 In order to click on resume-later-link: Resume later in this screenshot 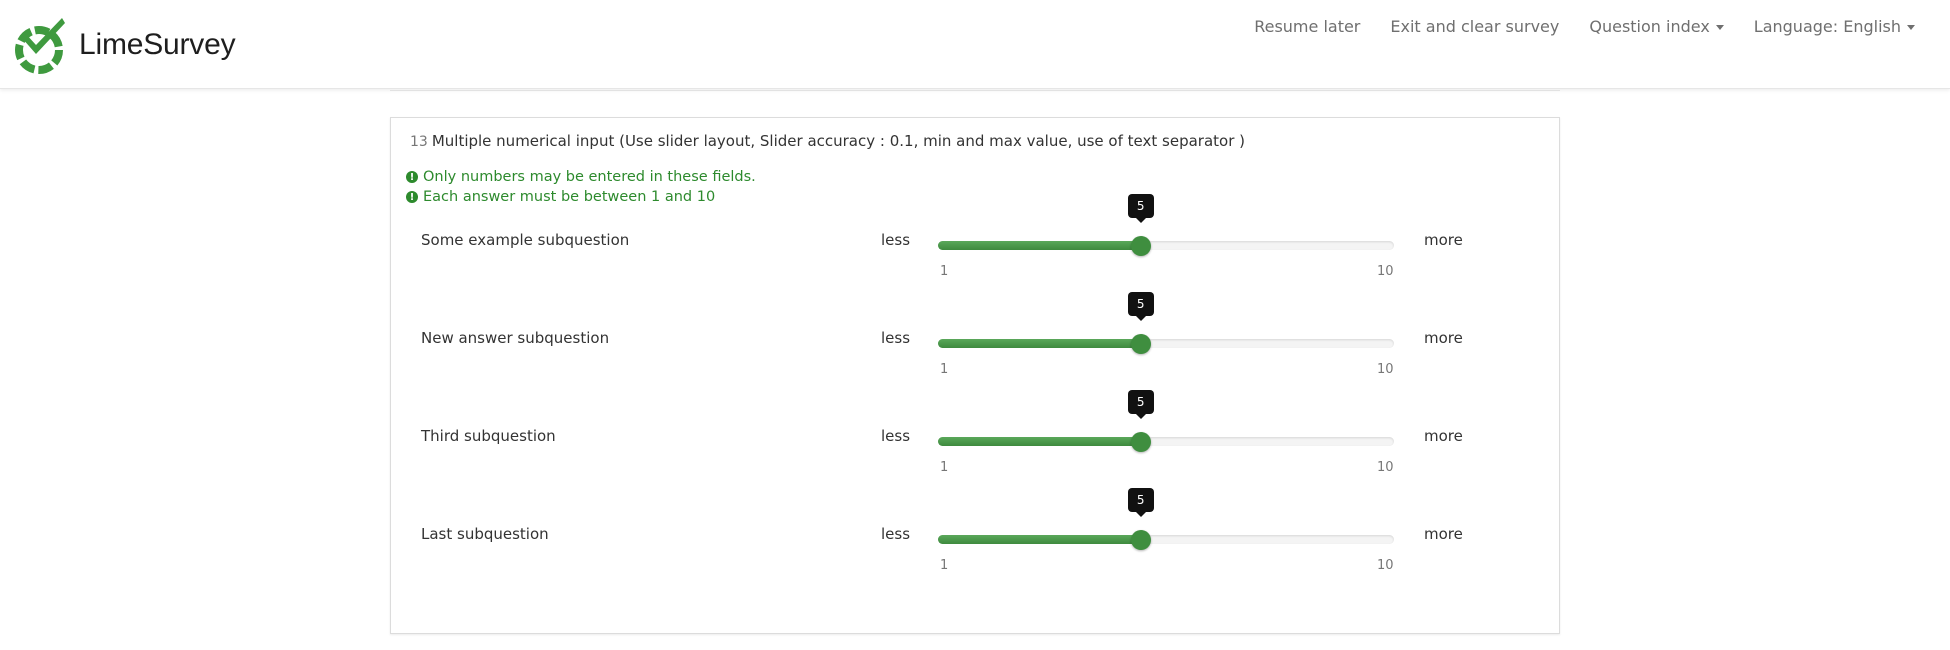, I will do `click(1307, 26)`.